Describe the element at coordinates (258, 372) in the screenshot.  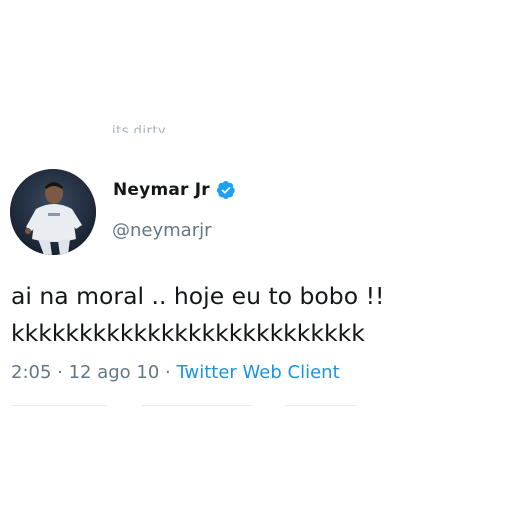
I see `source-client-link: Twitter Web Client` at that location.